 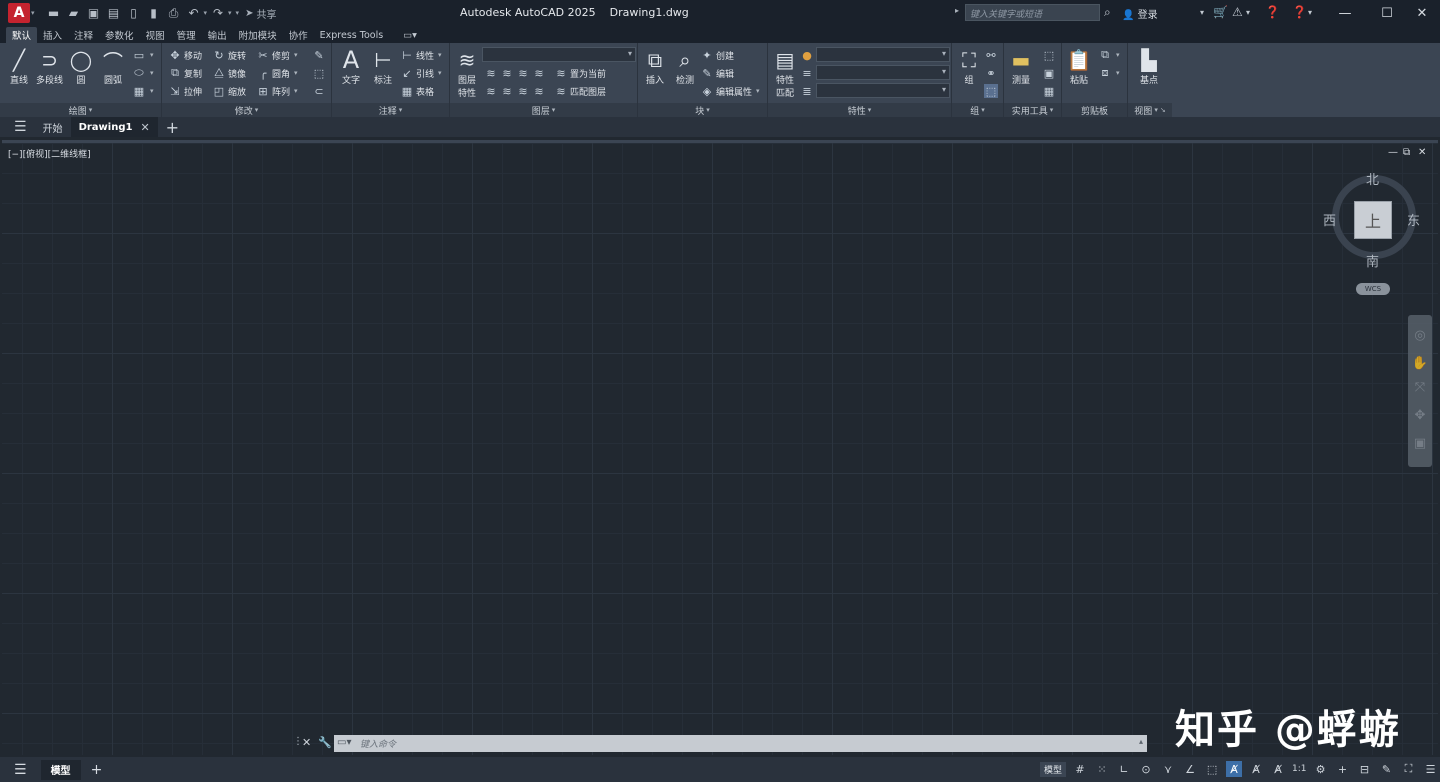 I want to click on viewport-controls: [−][俯视][二维线框], so click(x=49, y=153).